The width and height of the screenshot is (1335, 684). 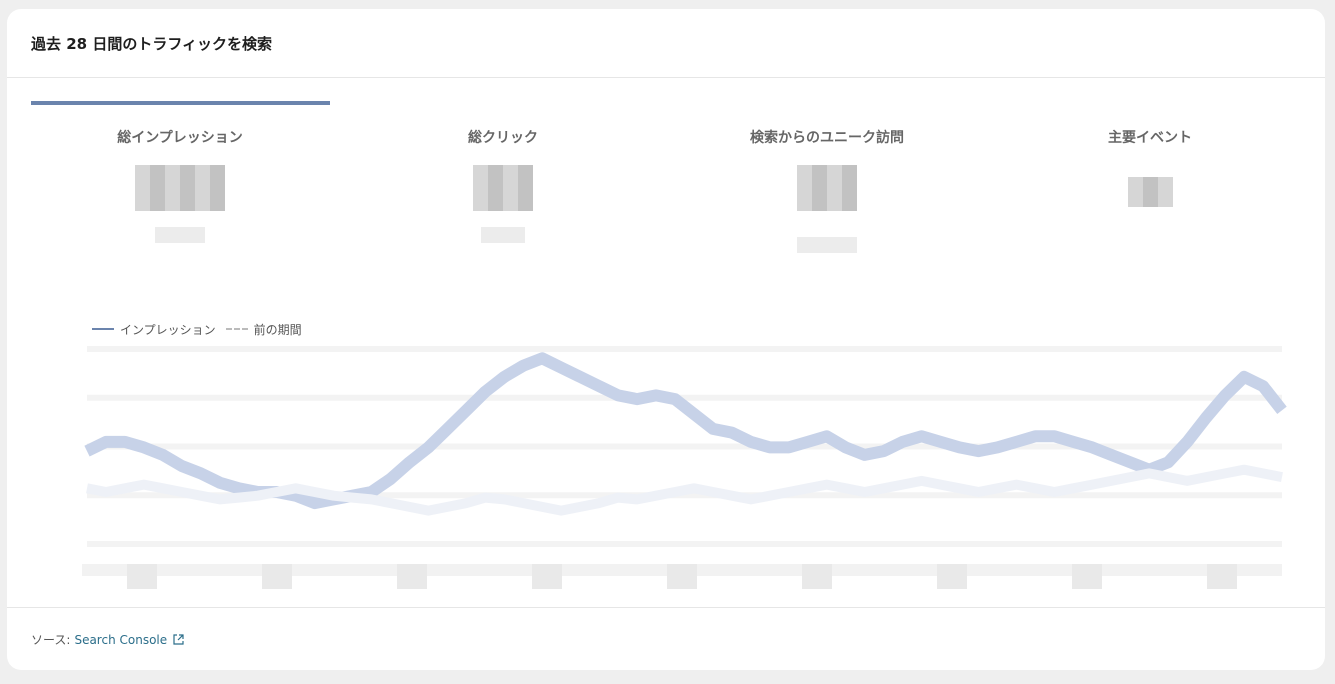 What do you see at coordinates (152, 44) in the screenshot?
I see `card-title: 過去 28 日間のトラフィックを検索` at bounding box center [152, 44].